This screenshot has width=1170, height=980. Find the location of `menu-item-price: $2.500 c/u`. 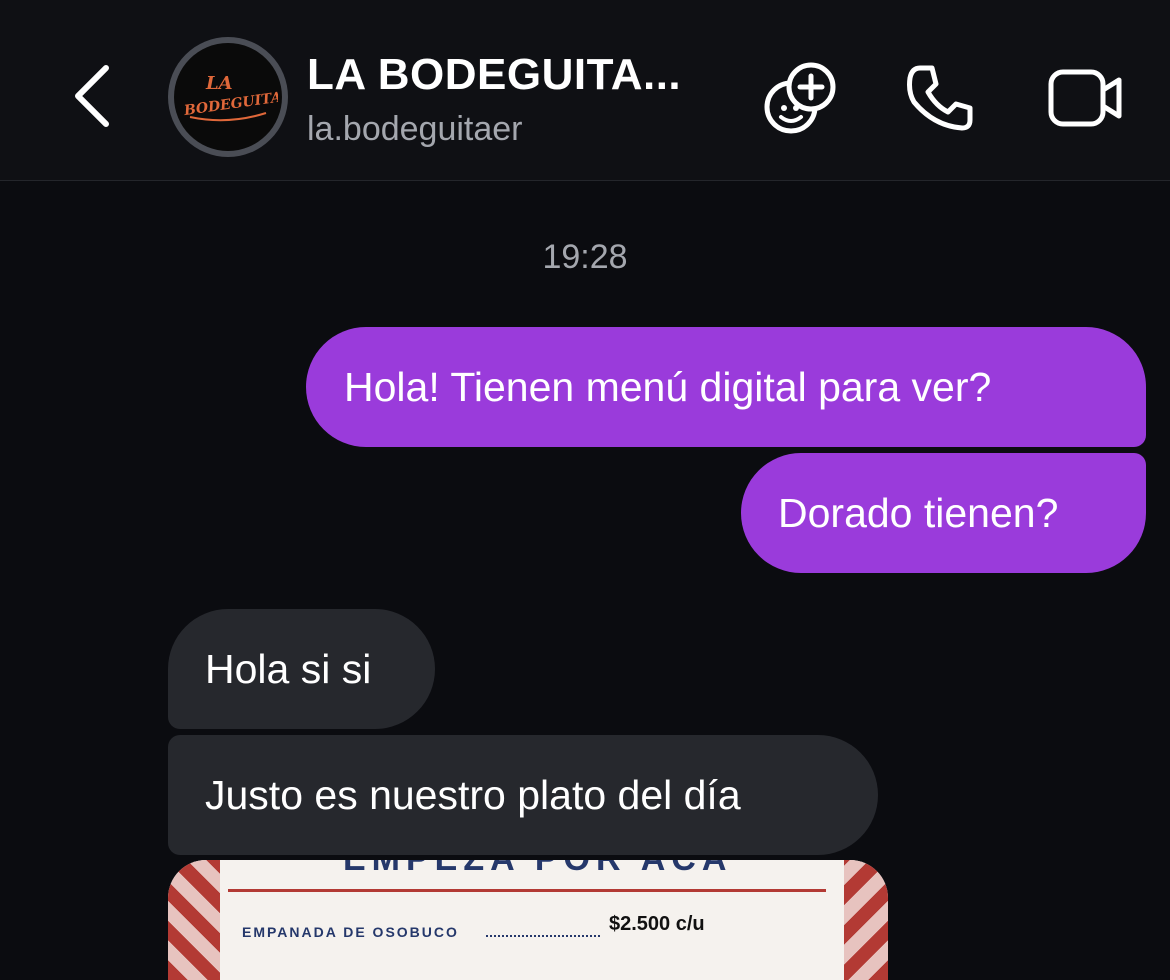

menu-item-price: $2.500 c/u is located at coordinates (657, 924).